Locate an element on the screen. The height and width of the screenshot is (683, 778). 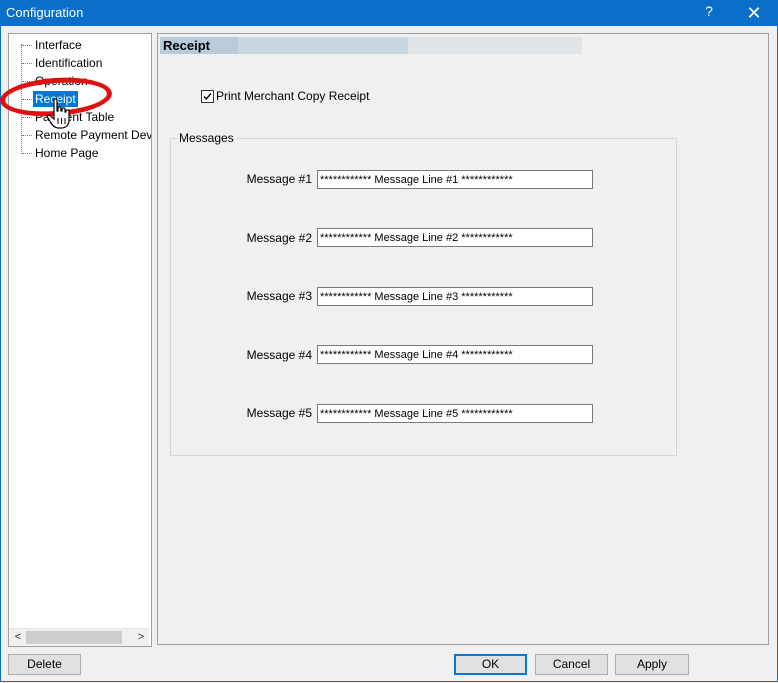
message-3-label: Message #3 is located at coordinates (279, 296).